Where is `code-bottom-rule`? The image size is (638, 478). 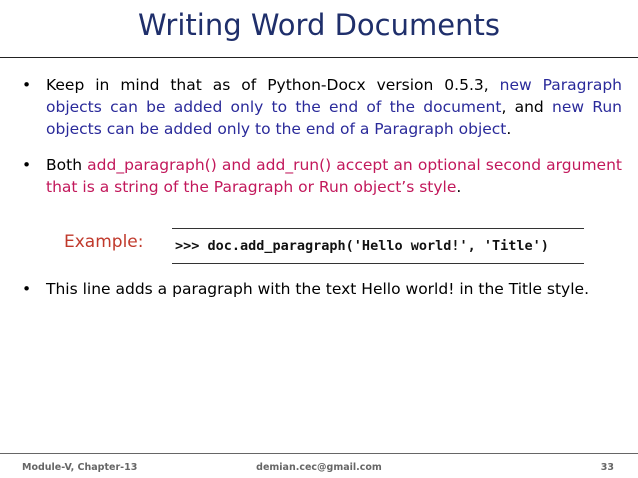 code-bottom-rule is located at coordinates (378, 263).